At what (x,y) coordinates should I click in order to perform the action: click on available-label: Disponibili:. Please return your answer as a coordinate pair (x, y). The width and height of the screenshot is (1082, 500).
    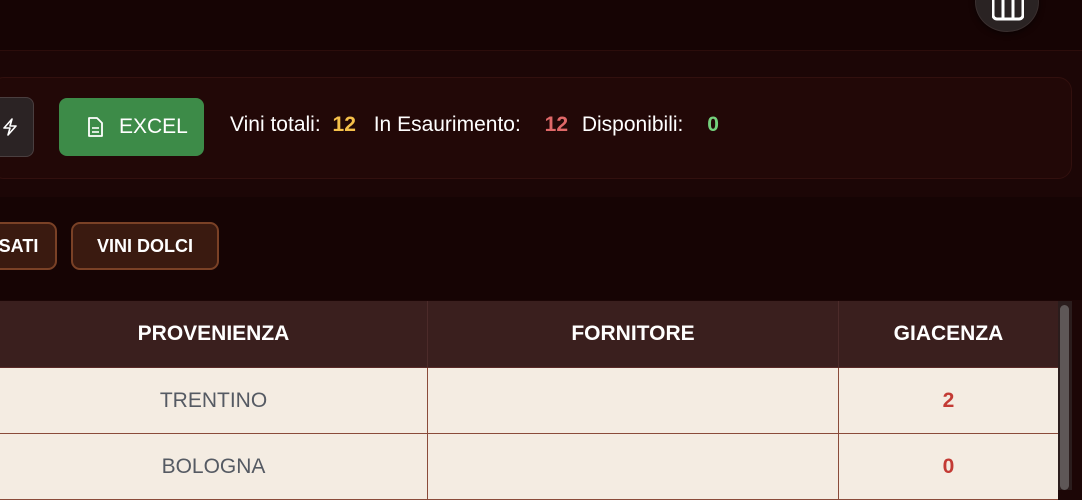
    Looking at the image, I should click on (632, 124).